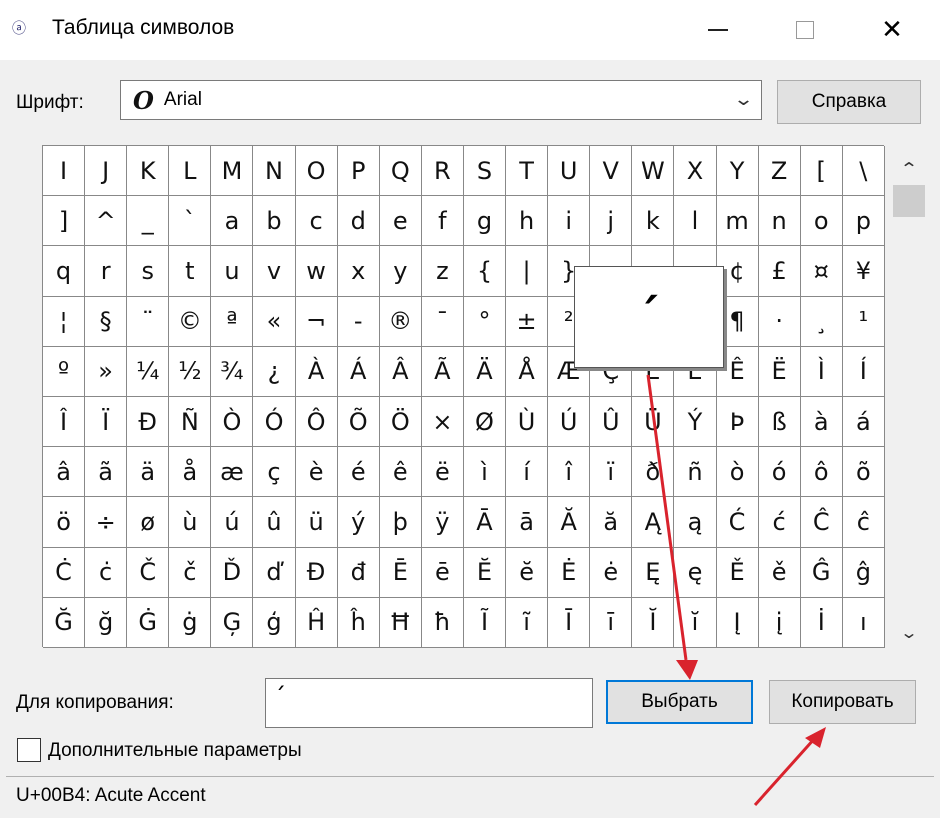 This screenshot has height=818, width=940. What do you see at coordinates (849, 102) in the screenshot?
I see `help-button: Справка` at bounding box center [849, 102].